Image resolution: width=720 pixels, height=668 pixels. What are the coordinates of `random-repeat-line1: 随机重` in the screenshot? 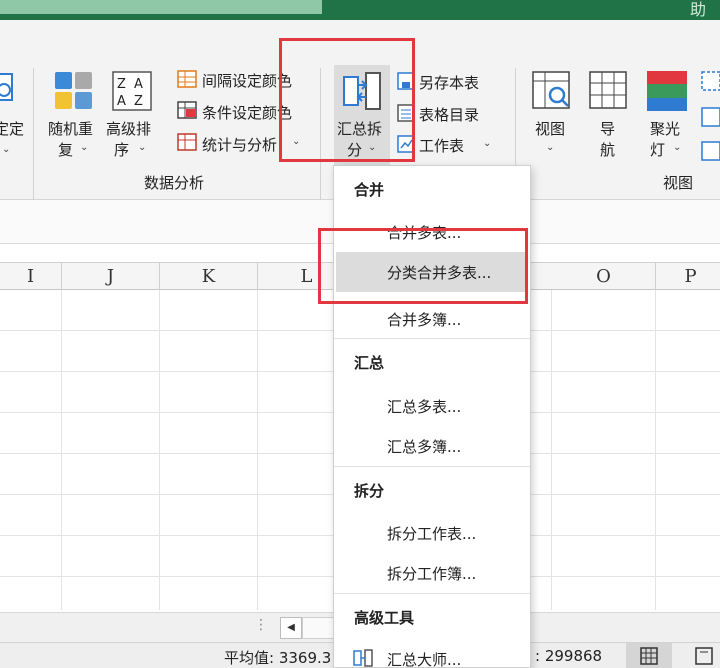 It's located at (70, 128).